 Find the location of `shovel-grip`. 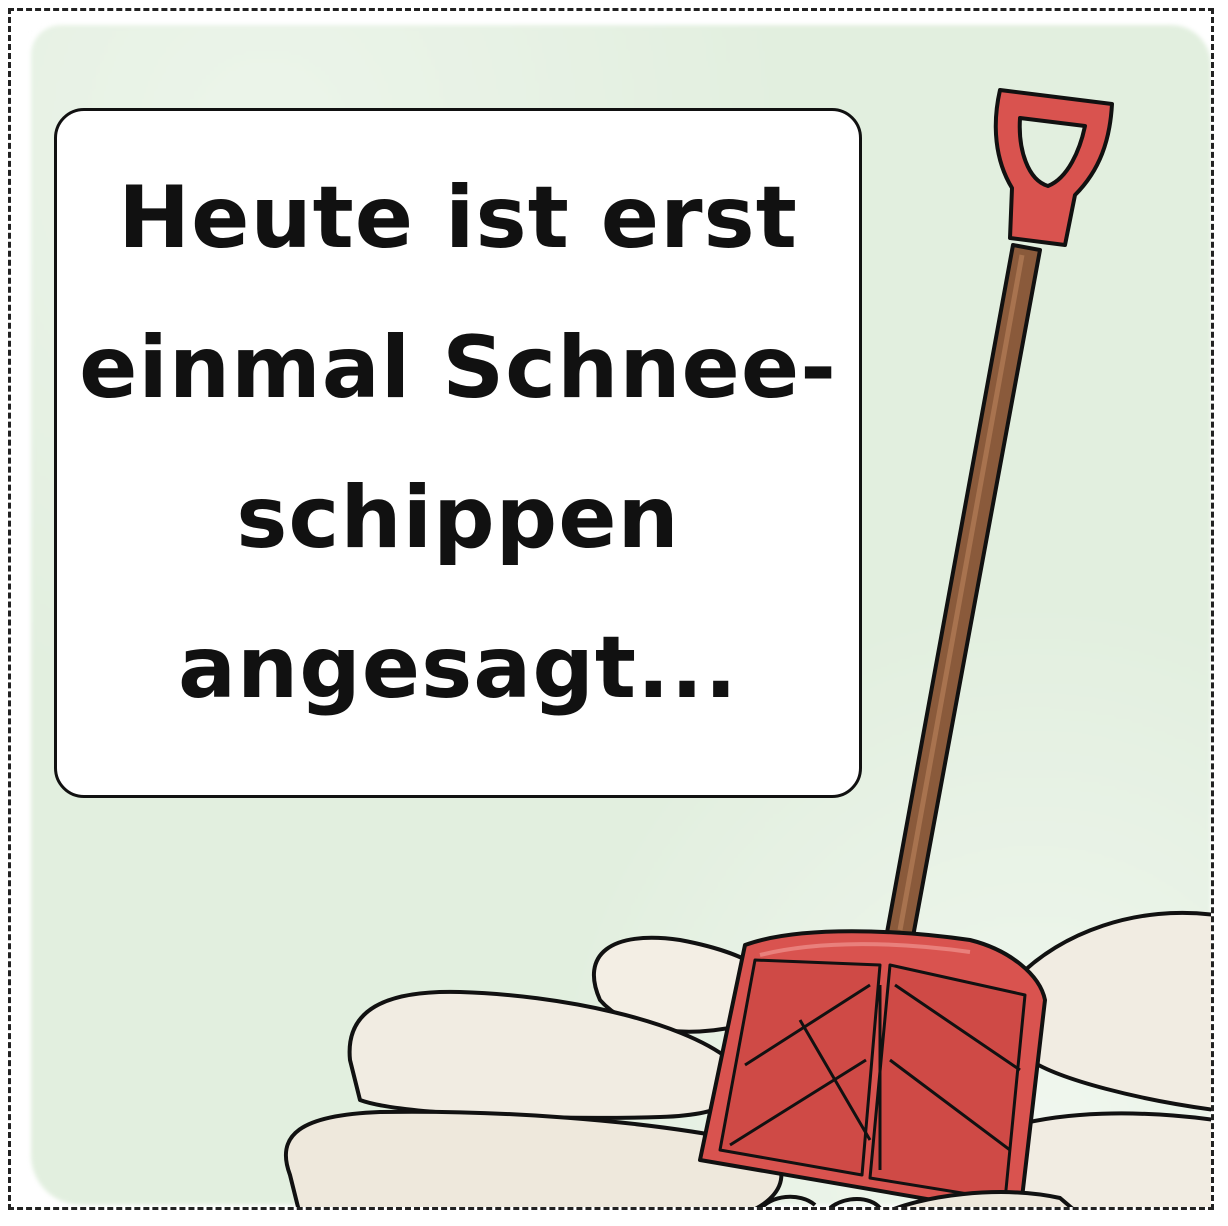

shovel-grip is located at coordinates (1053, 167).